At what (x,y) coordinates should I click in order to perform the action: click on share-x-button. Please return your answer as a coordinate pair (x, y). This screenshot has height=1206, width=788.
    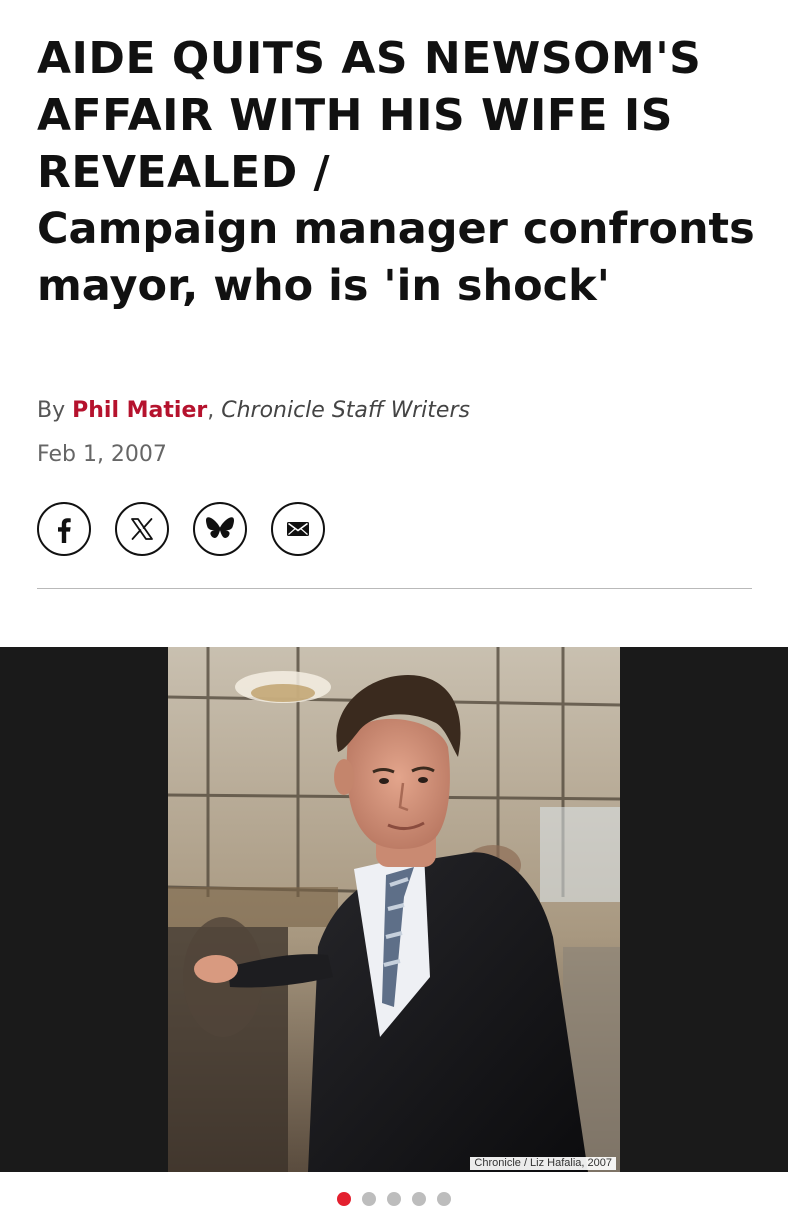
    Looking at the image, I should click on (142, 529).